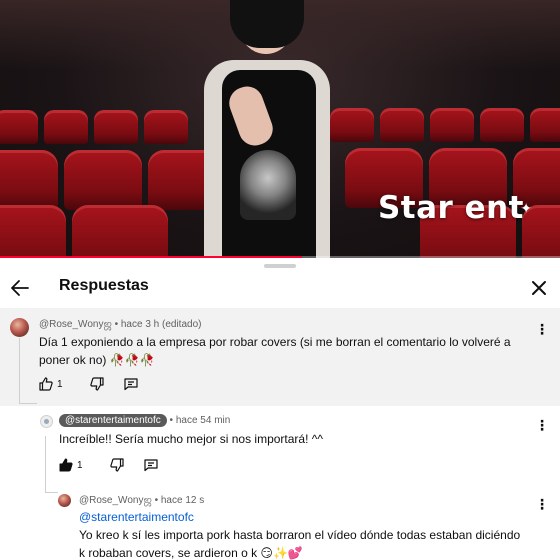 The height and width of the screenshot is (560, 560). I want to click on shirt-print-graphic, so click(268, 185).